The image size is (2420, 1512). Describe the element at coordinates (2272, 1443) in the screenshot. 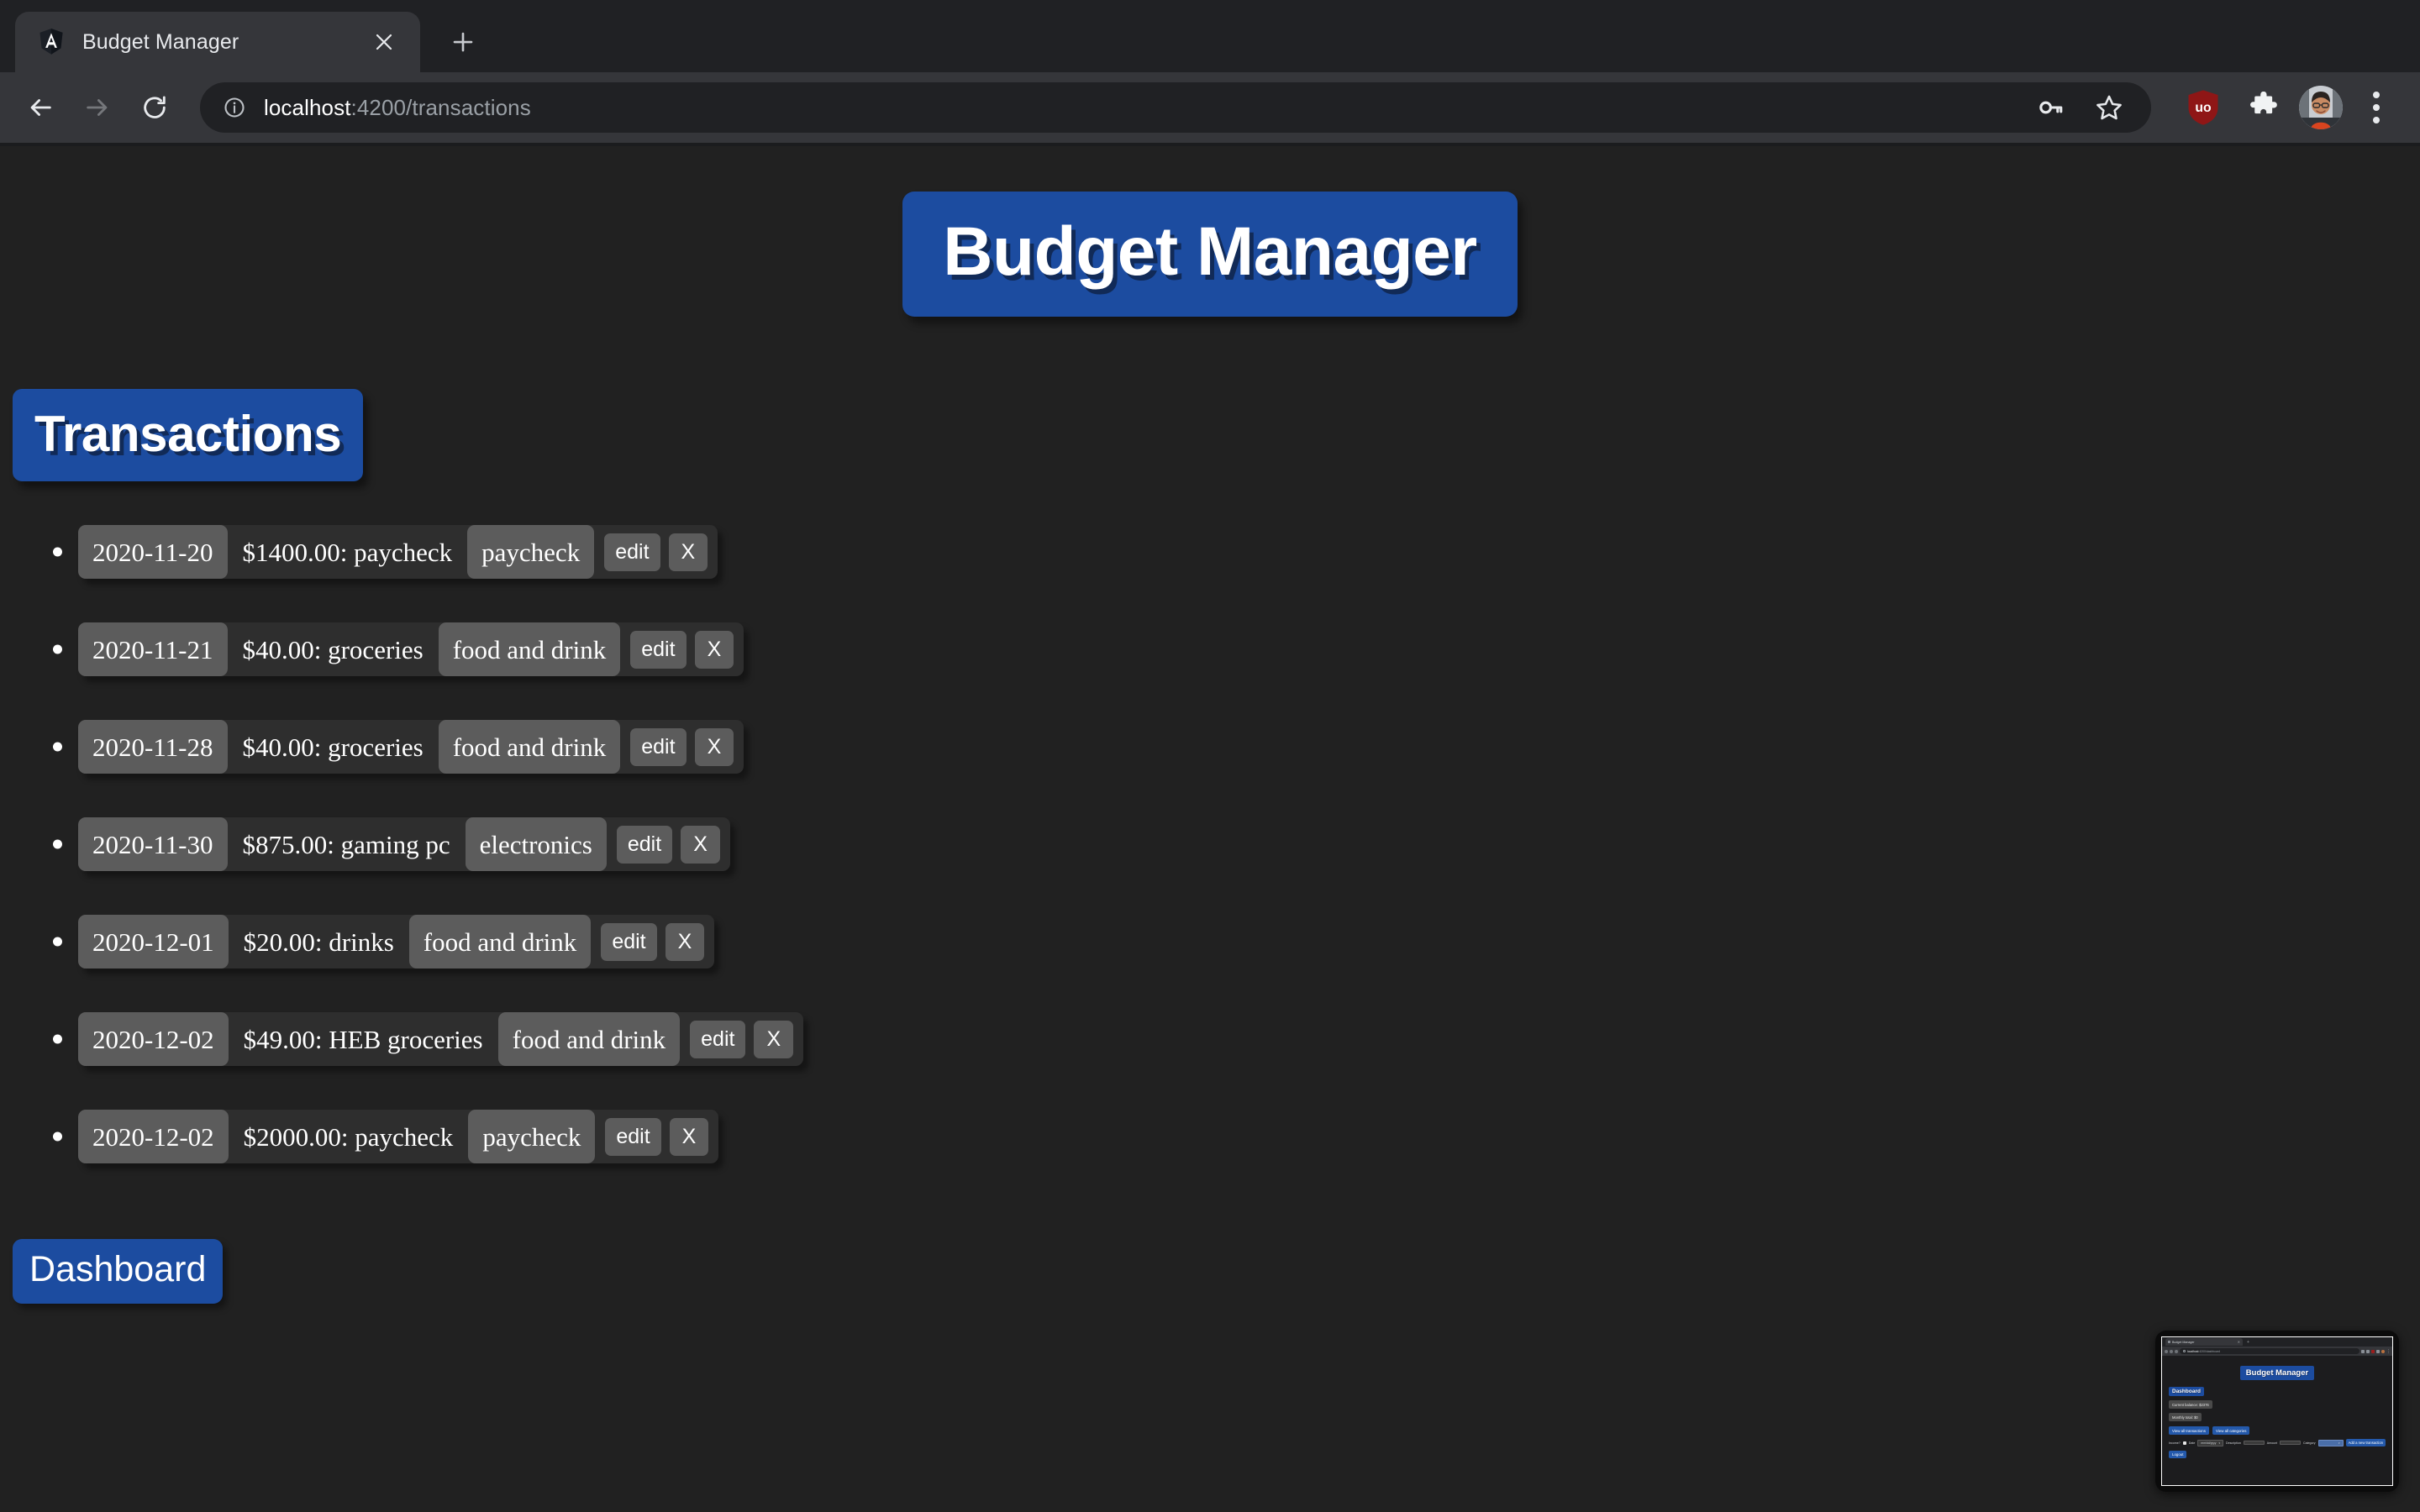

I see `thumbnail-amount-label: Amount` at that location.